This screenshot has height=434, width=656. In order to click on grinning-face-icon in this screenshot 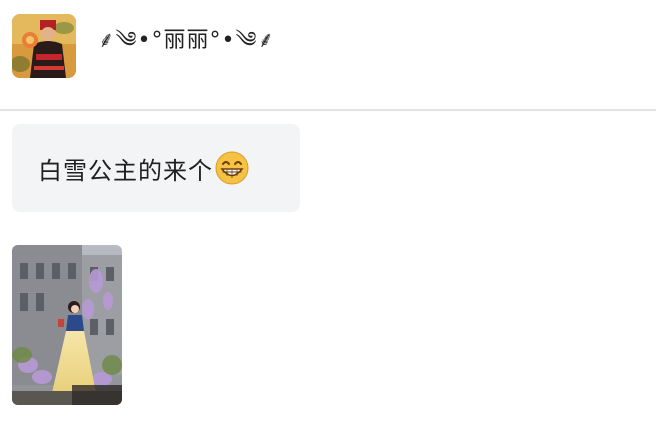, I will do `click(232, 168)`.